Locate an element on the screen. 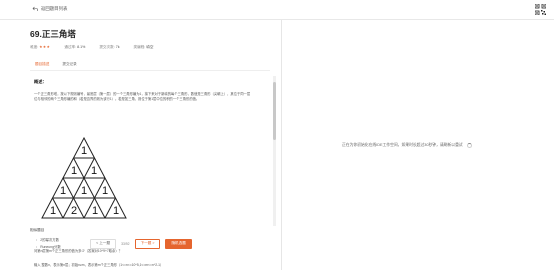  page-info: 33/92 is located at coordinates (125, 243).